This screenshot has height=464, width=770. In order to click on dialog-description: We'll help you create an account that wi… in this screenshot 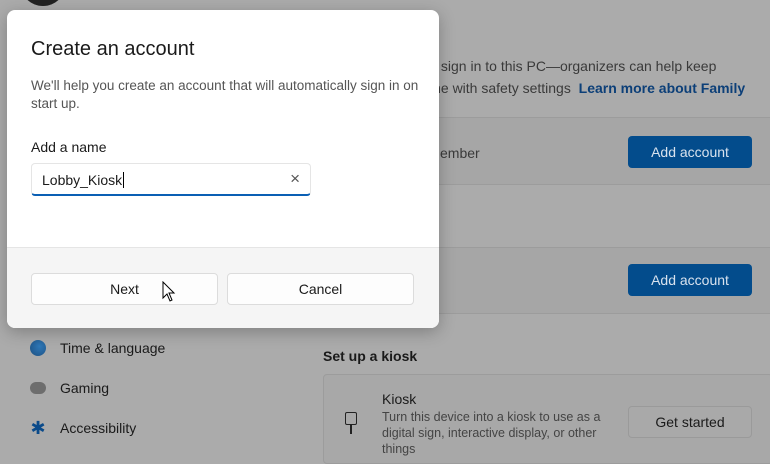, I will do `click(225, 94)`.